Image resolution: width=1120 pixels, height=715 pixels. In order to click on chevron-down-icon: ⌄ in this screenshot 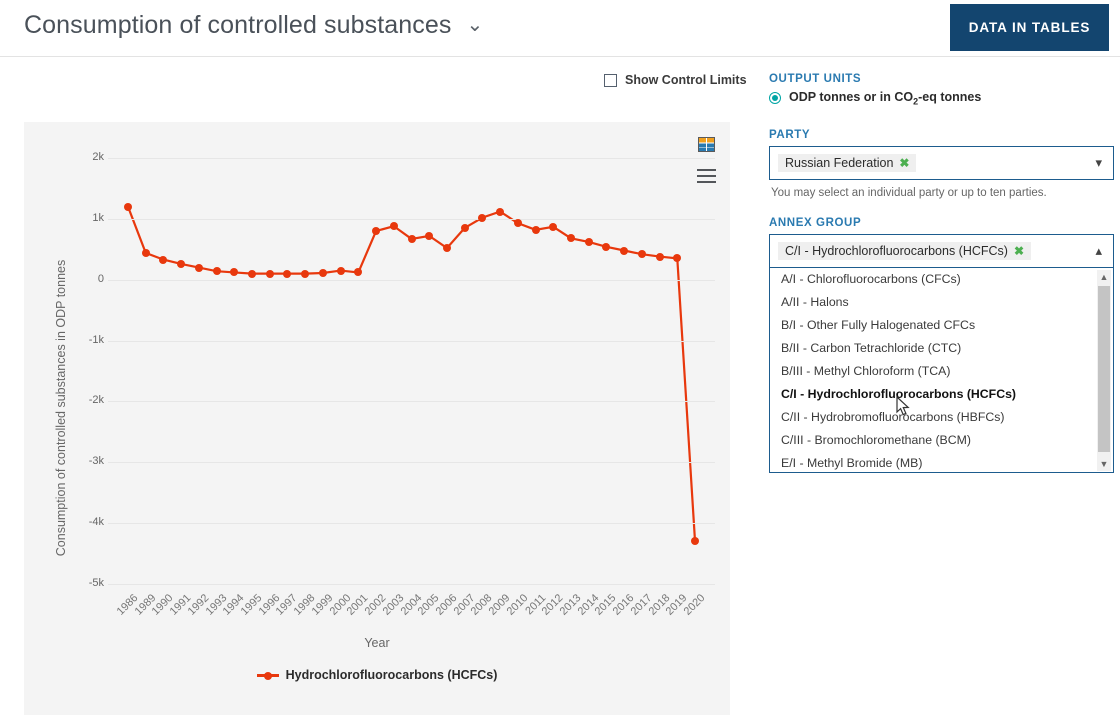, I will do `click(475, 24)`.